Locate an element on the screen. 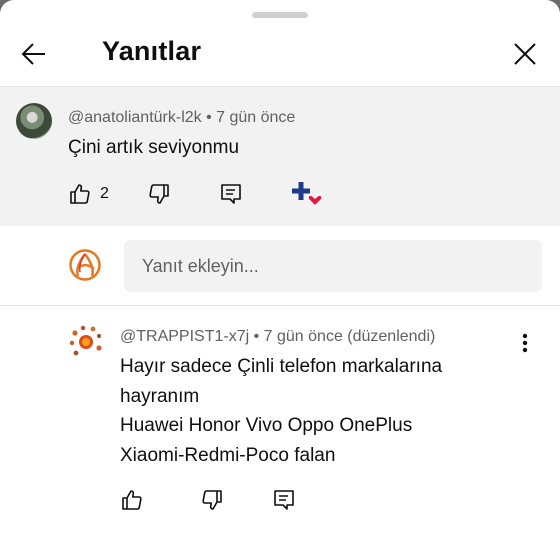 Image resolution: width=560 pixels, height=560 pixels. back-button is located at coordinates (34, 54).